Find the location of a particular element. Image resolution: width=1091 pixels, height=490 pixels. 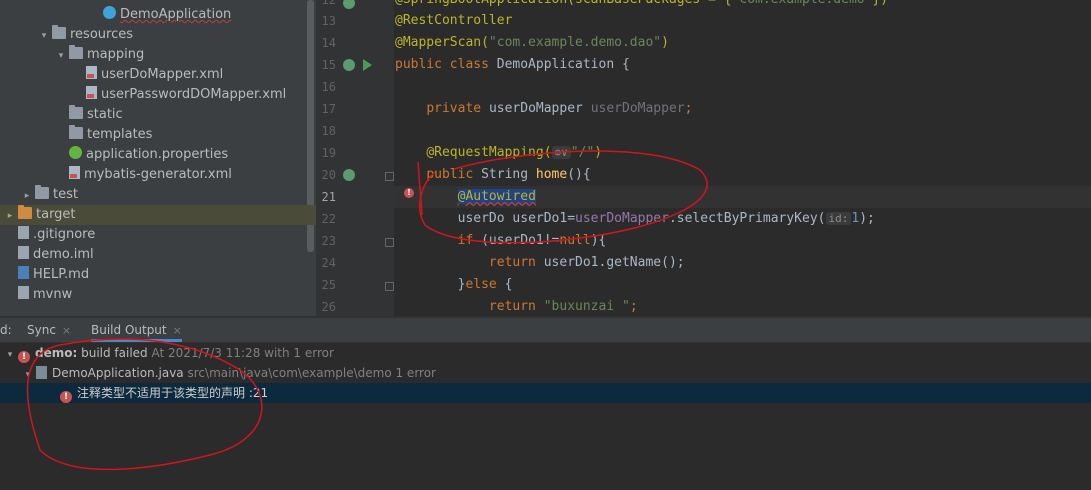

line-number: 26 is located at coordinates (328, 307).